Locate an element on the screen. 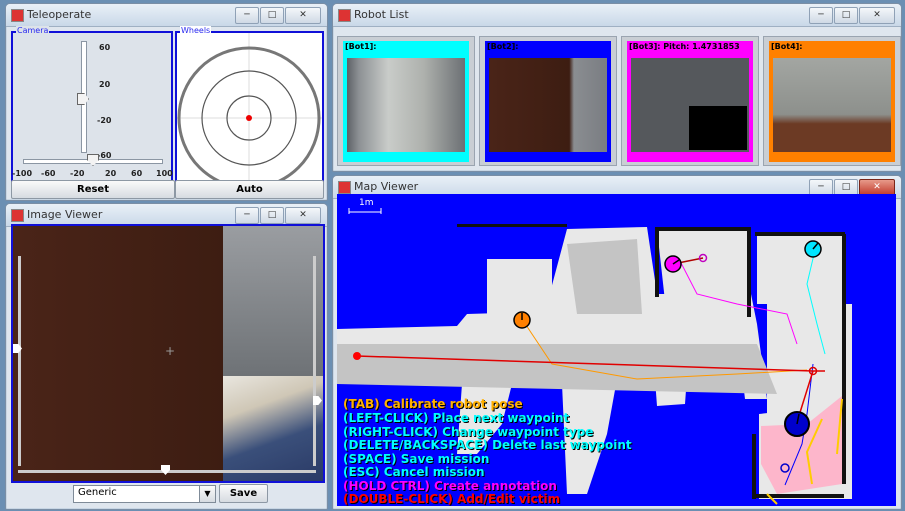 The width and height of the screenshot is (905, 511). chevron-down-icon: ▼ is located at coordinates (207, 494).